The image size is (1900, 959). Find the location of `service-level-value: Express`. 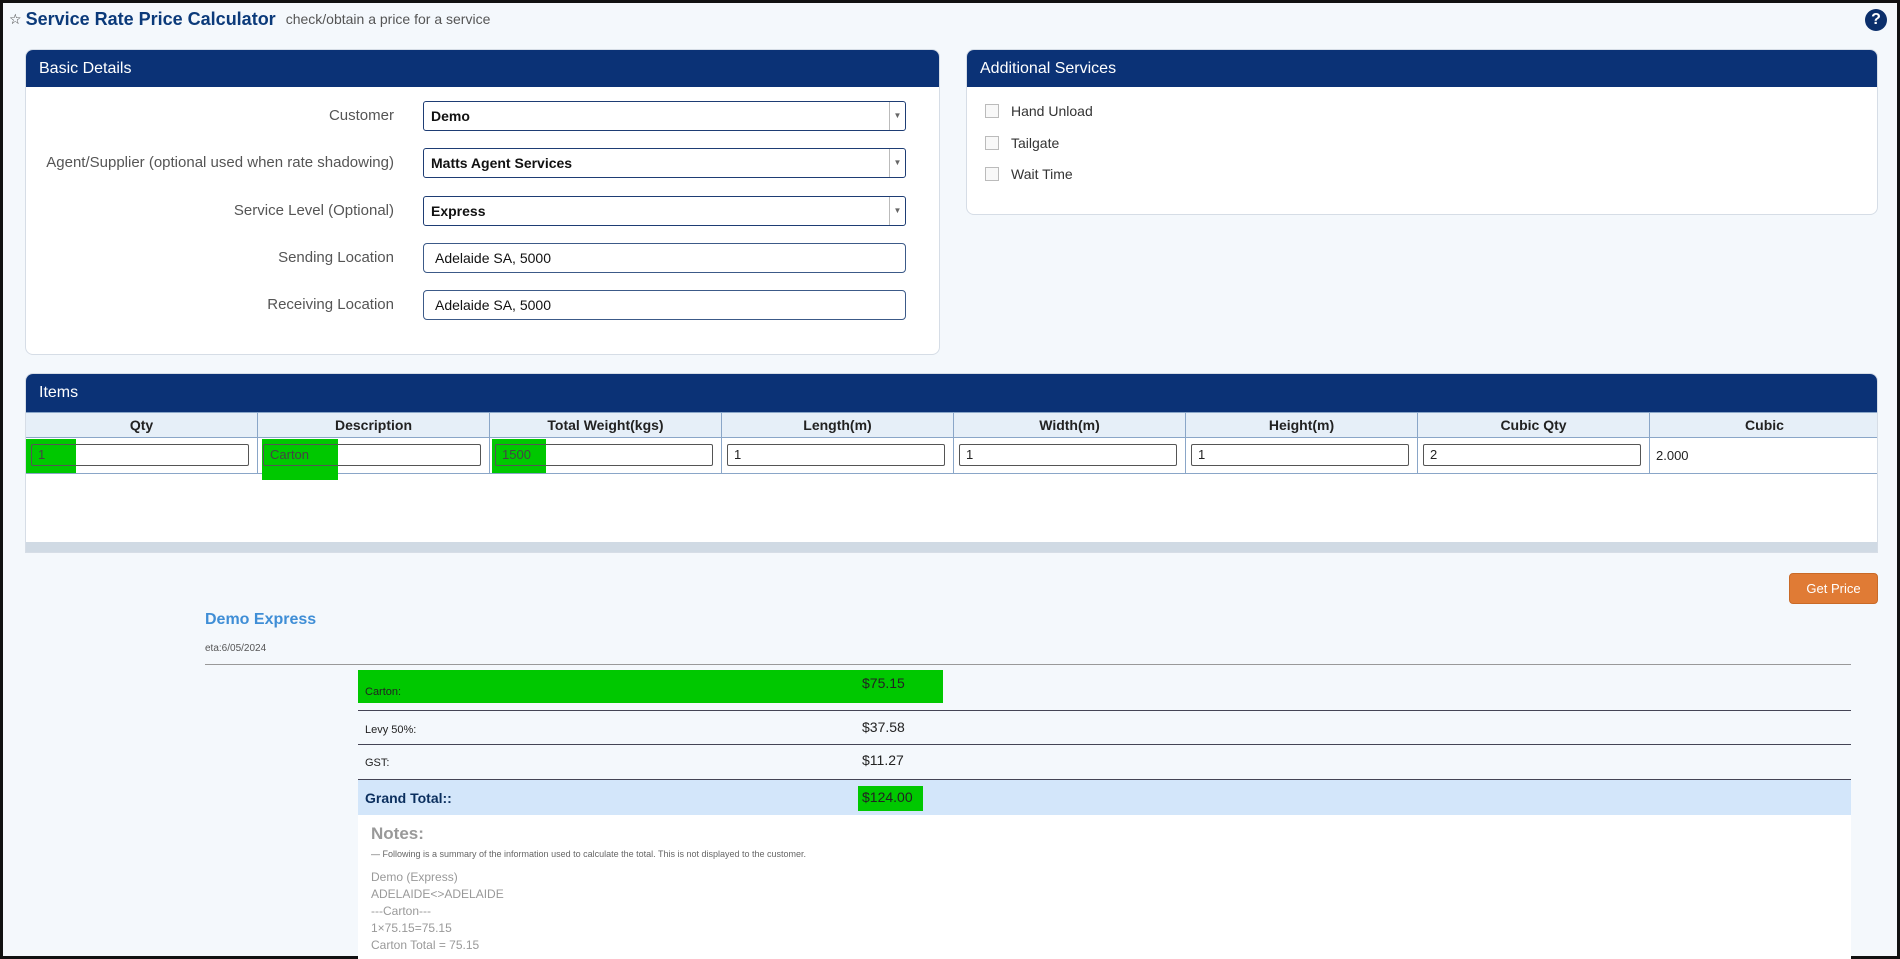

service-level-value: Express is located at coordinates (458, 211).